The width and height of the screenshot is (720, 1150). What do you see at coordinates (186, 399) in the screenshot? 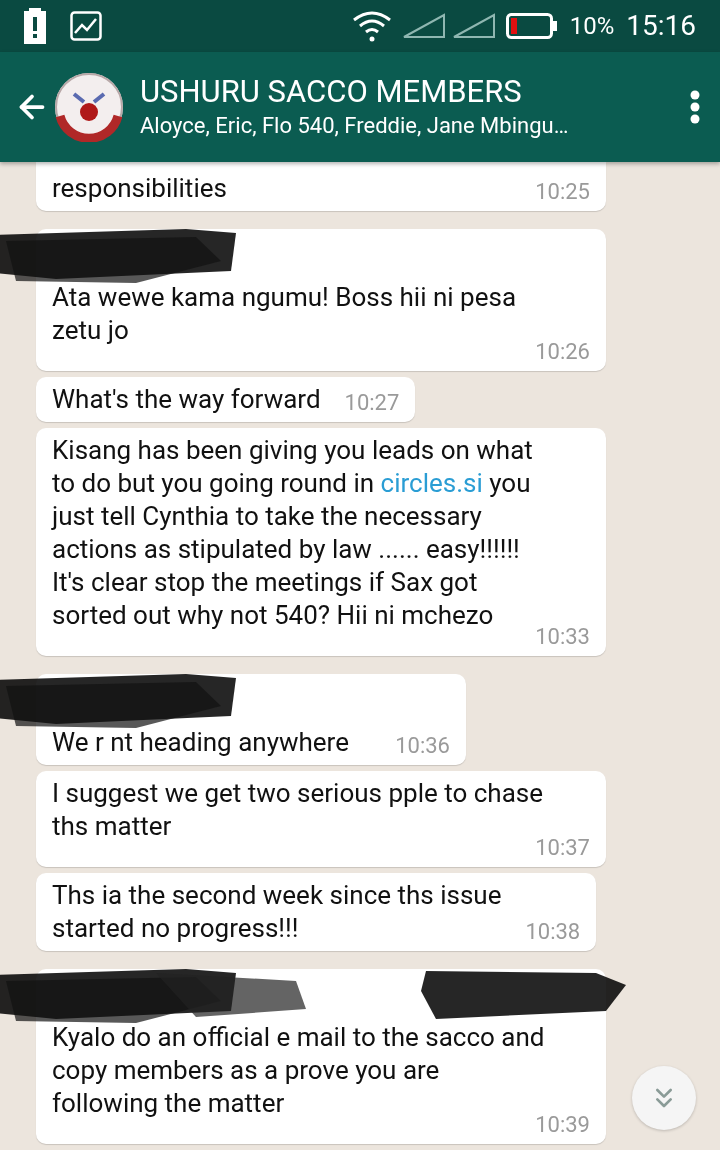
I see `message-text: What's the way forward` at bounding box center [186, 399].